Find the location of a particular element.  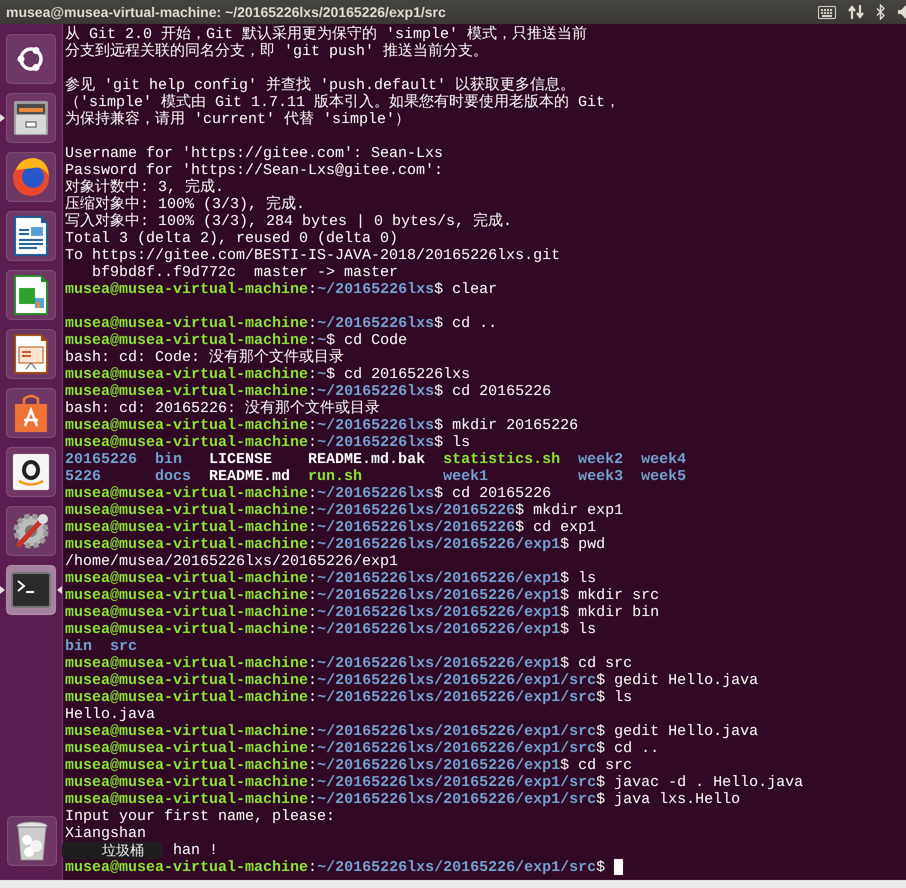

command-text: clear is located at coordinates (474, 289).